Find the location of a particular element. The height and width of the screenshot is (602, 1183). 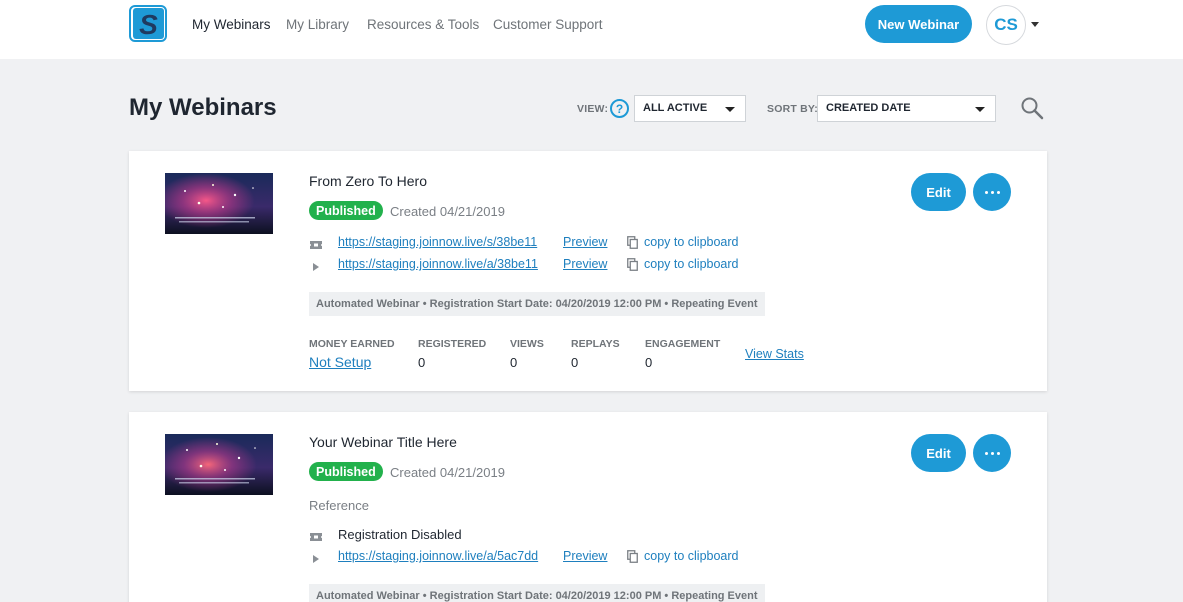

nav-my-webinars: My Webinars is located at coordinates (231, 24).